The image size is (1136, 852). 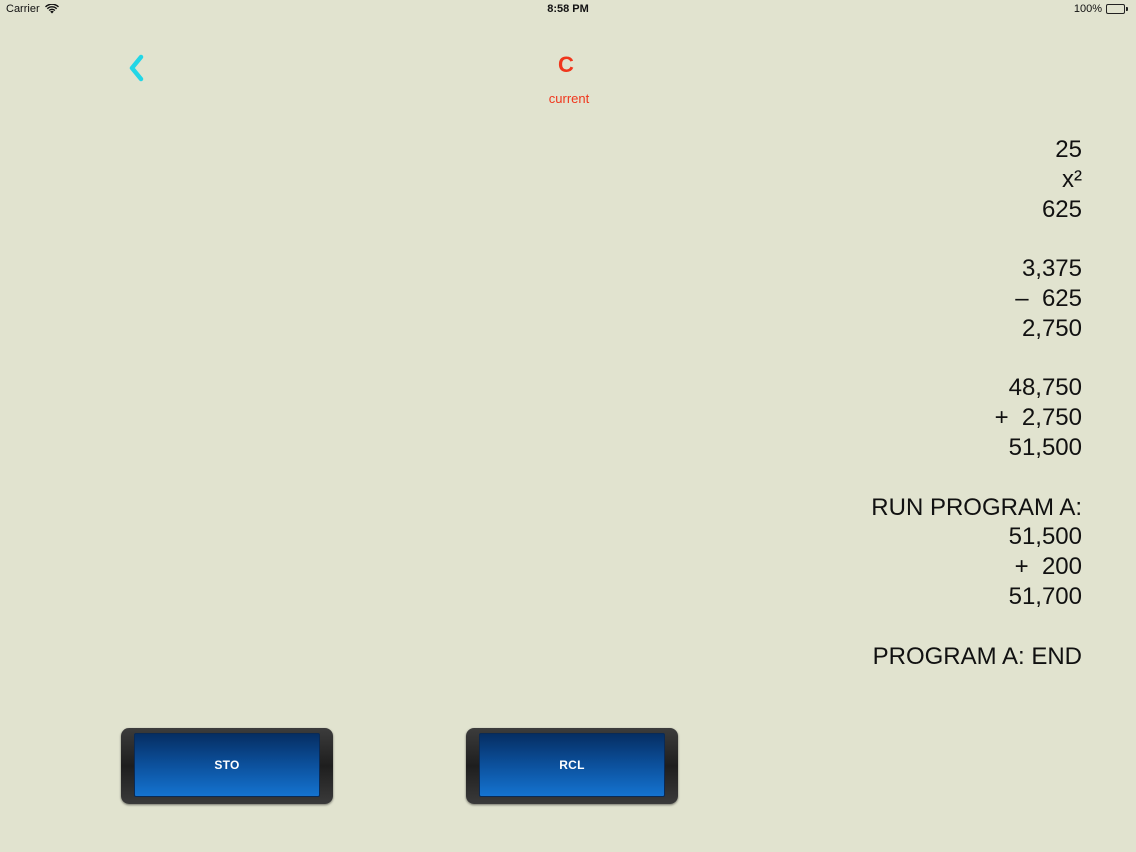 What do you see at coordinates (1051, 269) in the screenshot?
I see `tape-line: 3,375` at bounding box center [1051, 269].